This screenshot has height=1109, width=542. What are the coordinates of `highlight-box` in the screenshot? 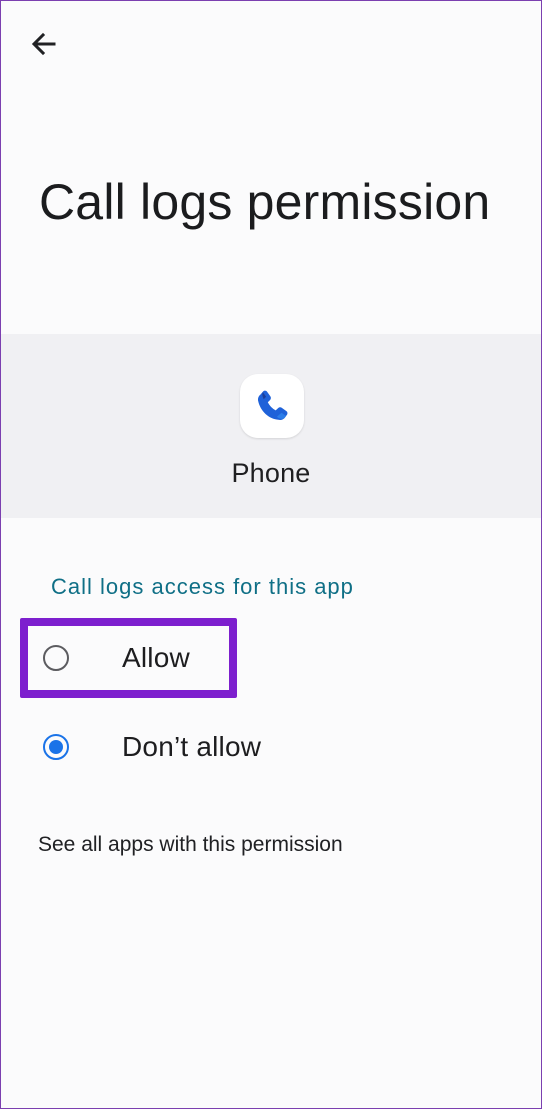 It's located at (128, 658).